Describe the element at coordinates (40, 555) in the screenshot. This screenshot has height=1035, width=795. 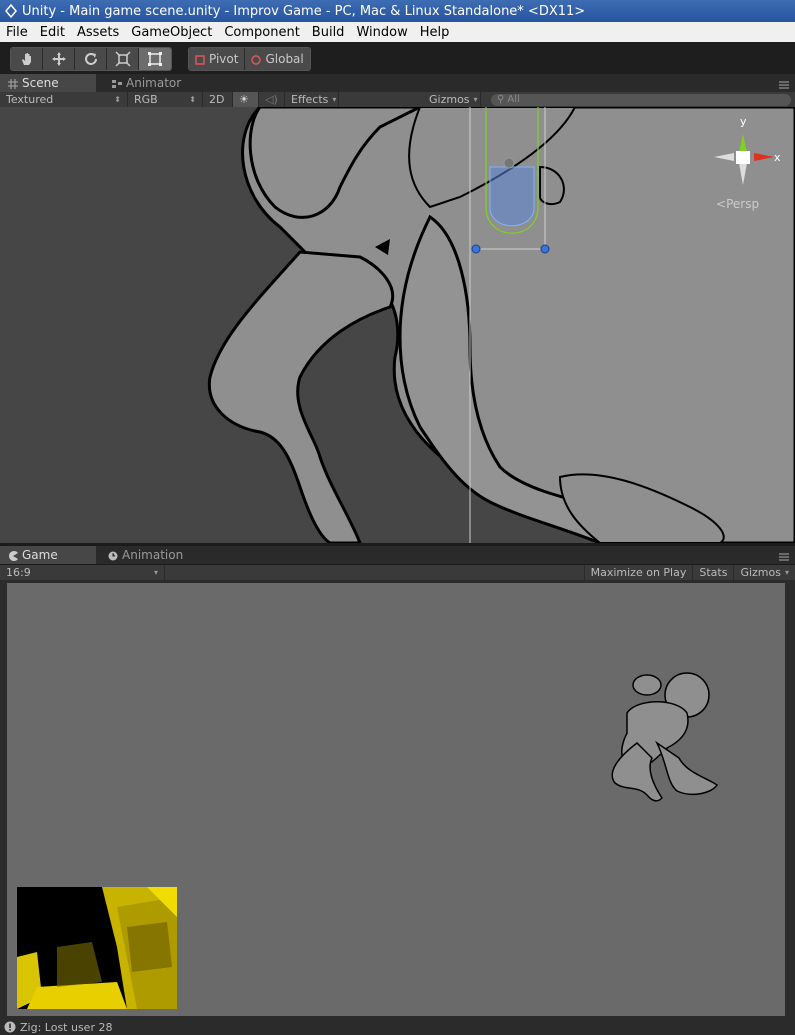
I see `tab-game-label: Game` at that location.